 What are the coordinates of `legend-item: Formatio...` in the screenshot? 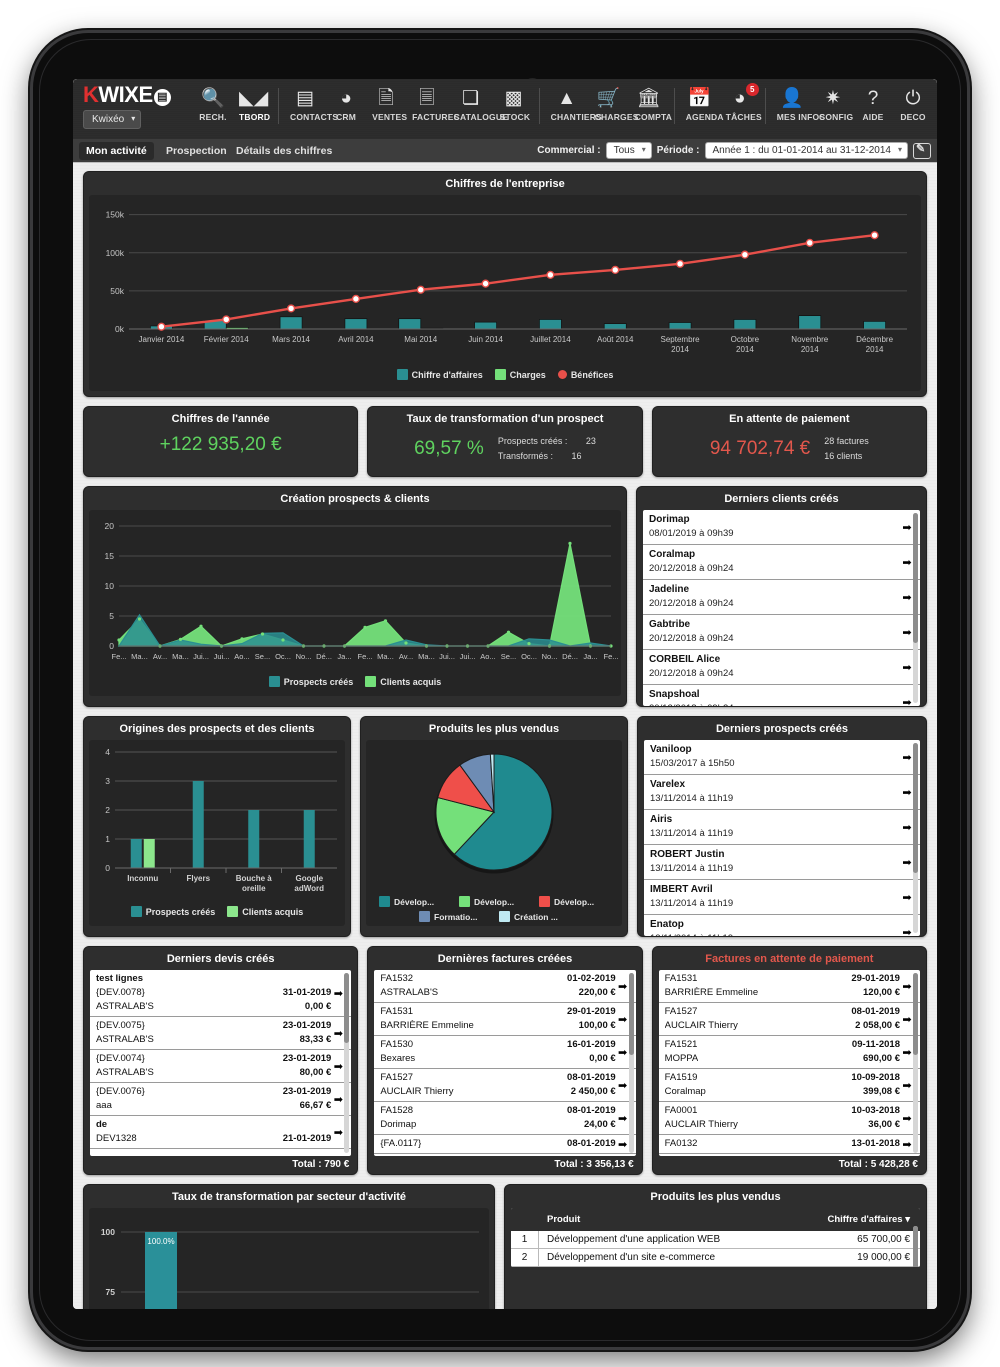 It's located at (454, 916).